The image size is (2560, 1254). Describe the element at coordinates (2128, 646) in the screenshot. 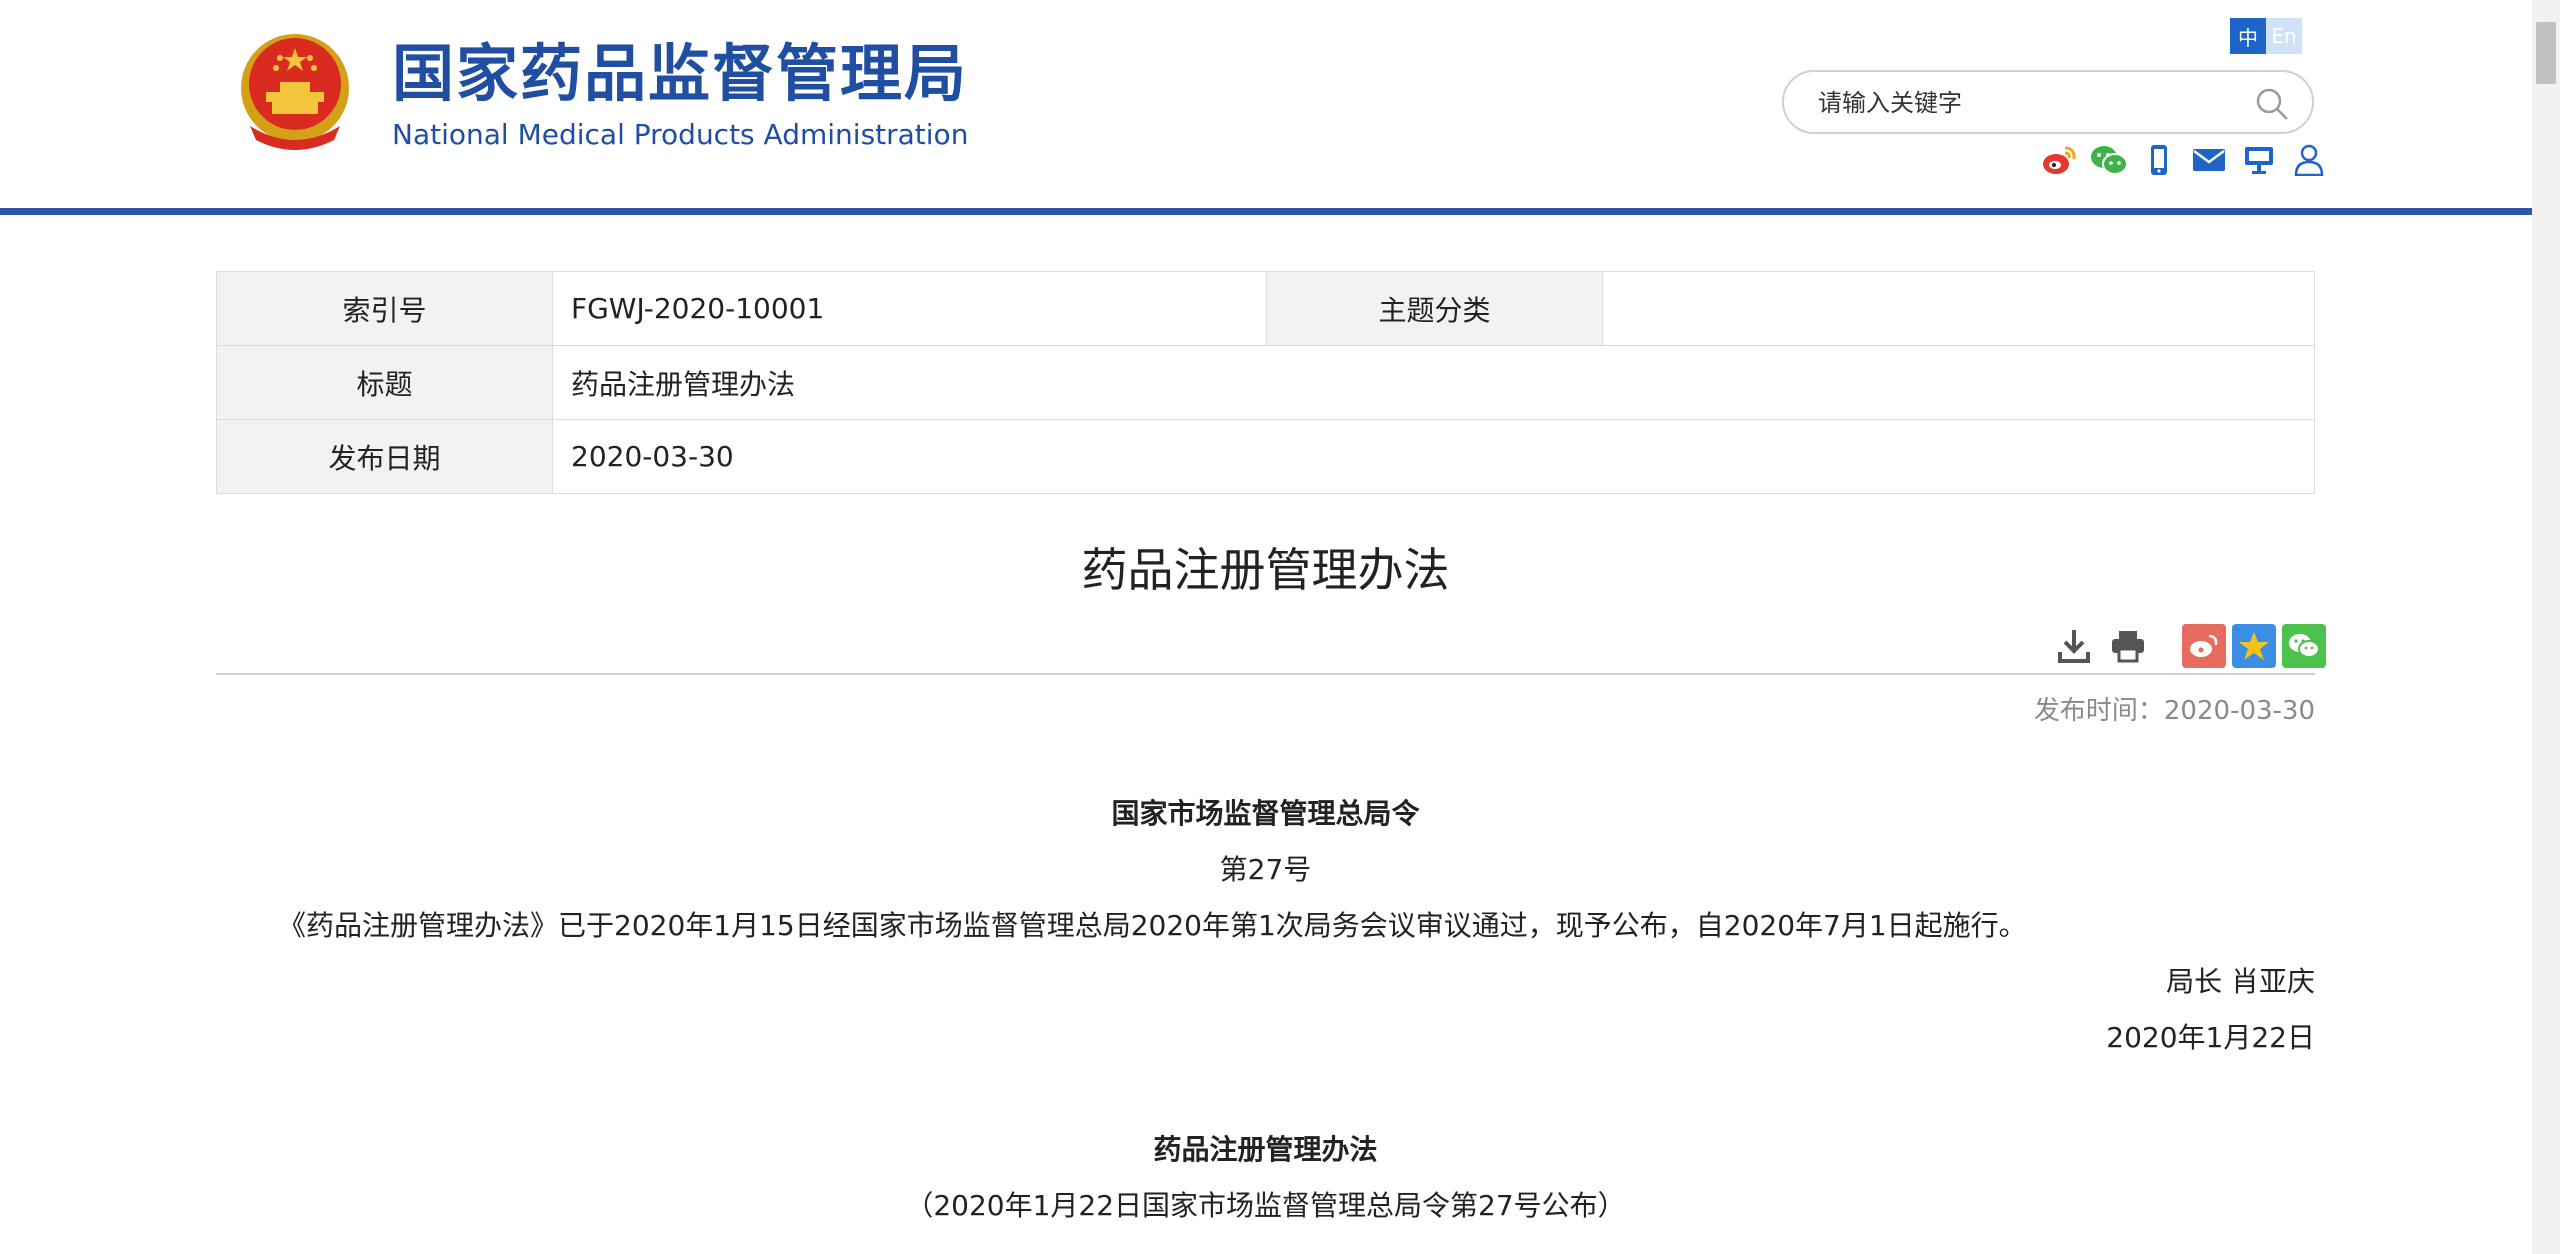

I see `print-icon` at that location.